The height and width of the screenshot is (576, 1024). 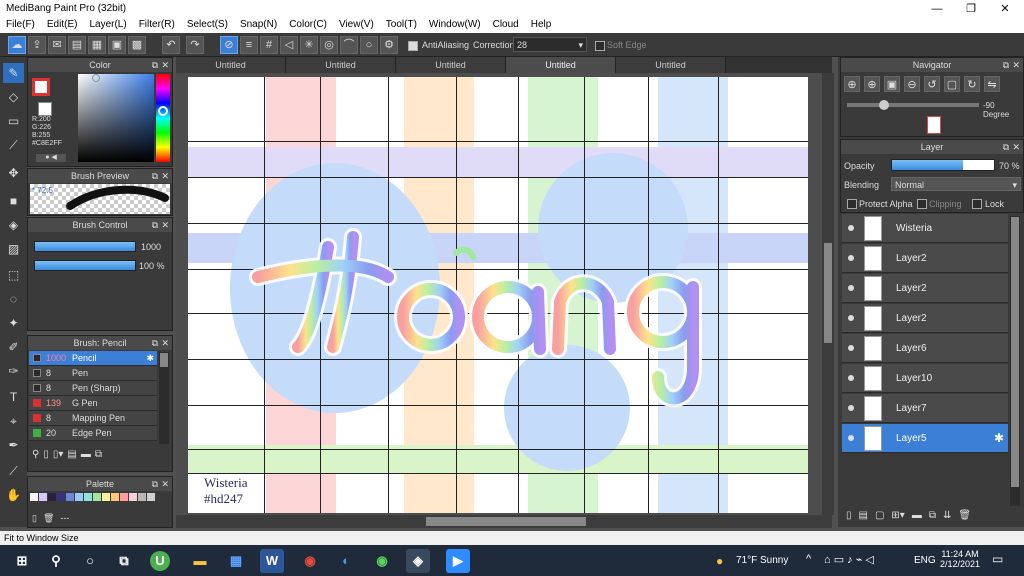 What do you see at coordinates (229, 45) in the screenshot?
I see `snap-off-icon: ⊘` at bounding box center [229, 45].